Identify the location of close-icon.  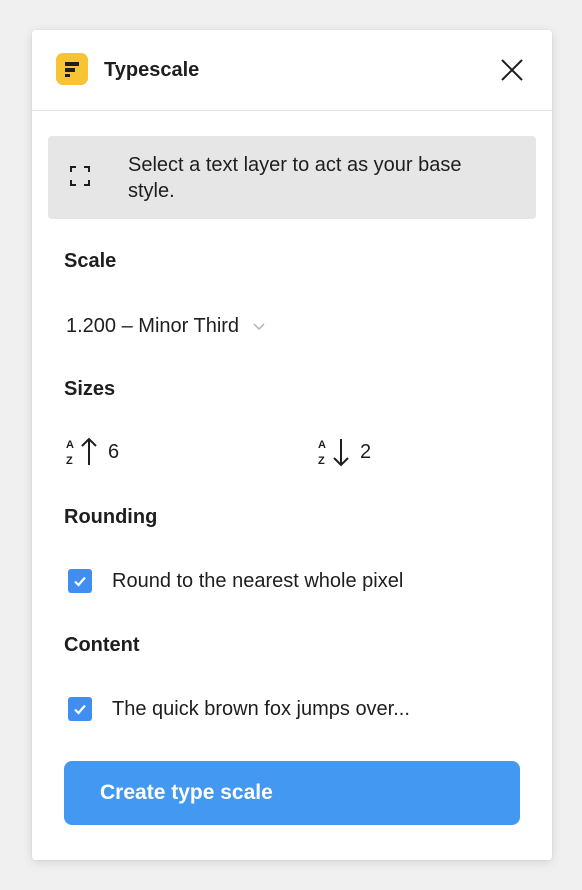
(512, 70).